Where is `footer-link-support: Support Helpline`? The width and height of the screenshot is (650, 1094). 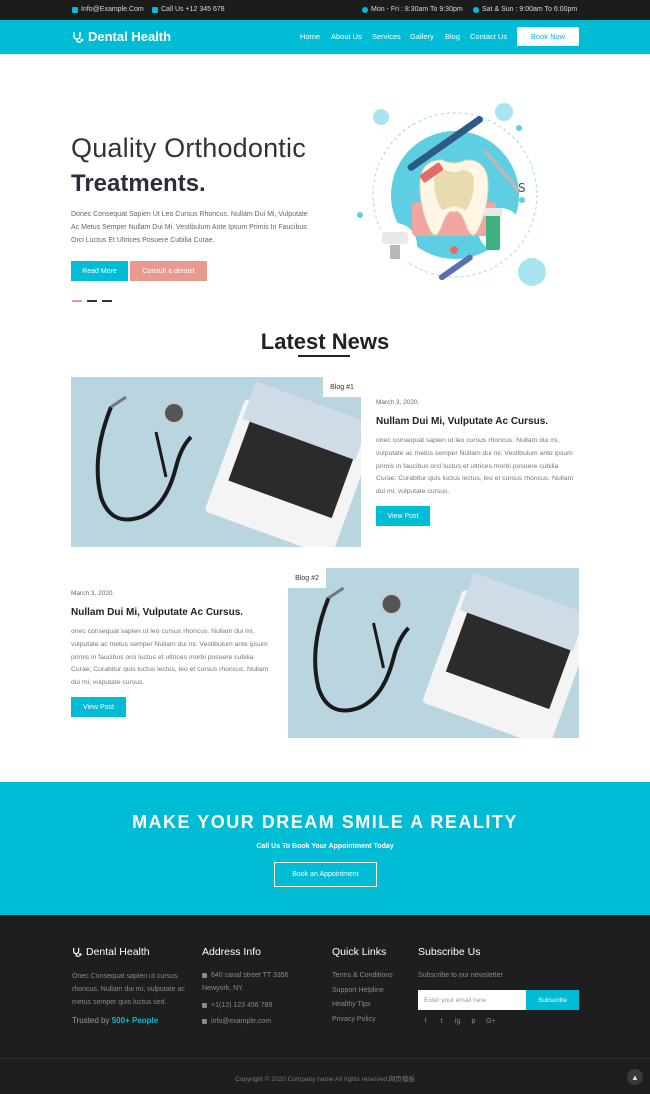 footer-link-support: Support Helpline is located at coordinates (358, 990).